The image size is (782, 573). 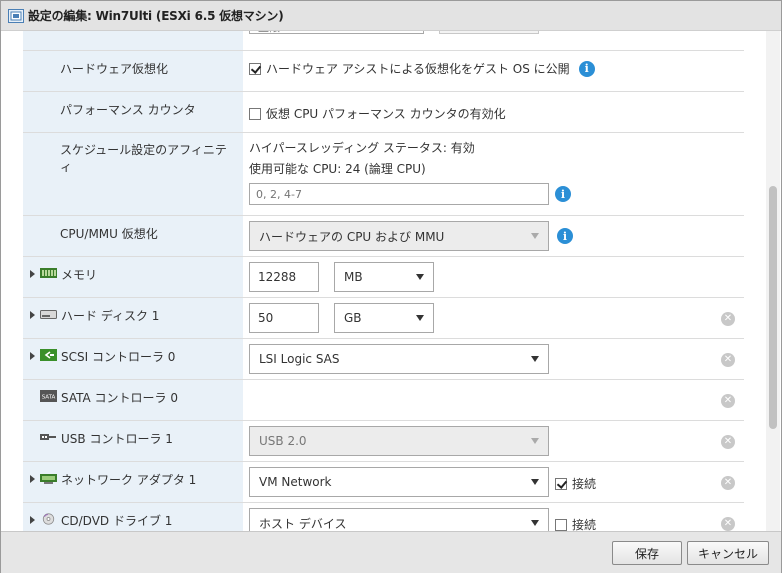 I want to click on row-network-adapter: ネットワーク アダプタ 1 VM Network 接続 ✕, so click(x=383, y=482).